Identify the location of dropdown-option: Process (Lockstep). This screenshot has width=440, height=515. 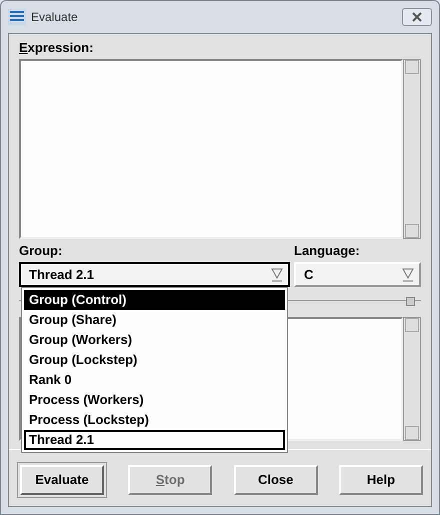
(154, 420).